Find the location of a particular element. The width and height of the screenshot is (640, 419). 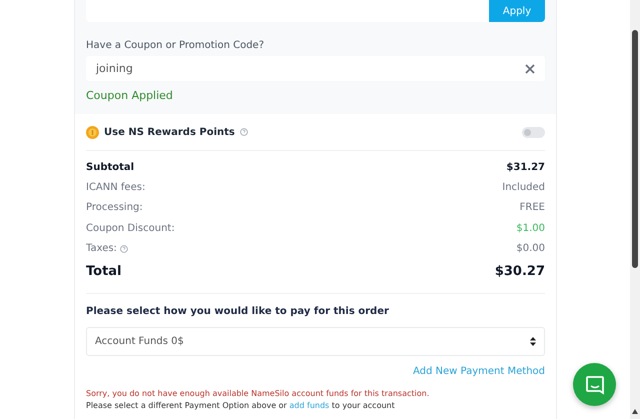

summary-label: Processing: is located at coordinates (114, 208).